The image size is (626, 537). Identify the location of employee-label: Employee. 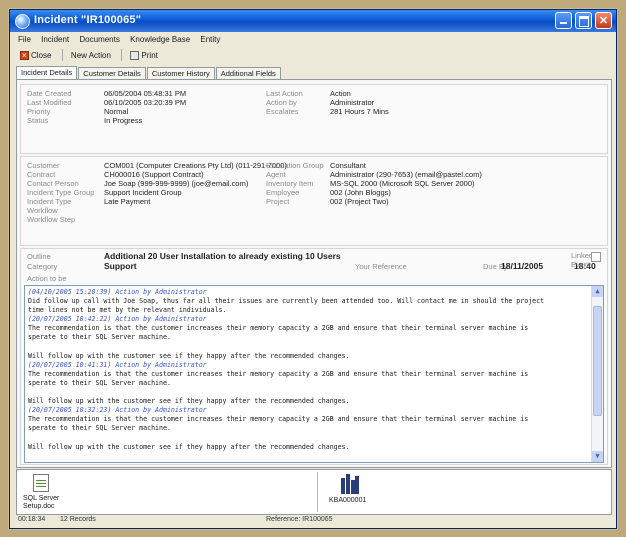
(283, 192).